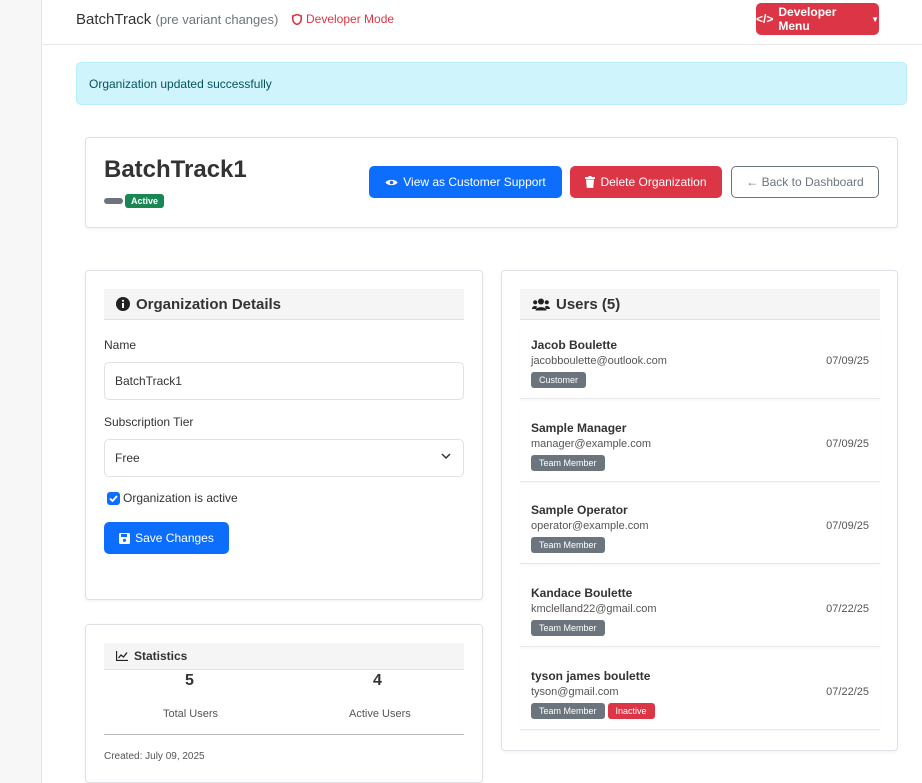 Image resolution: width=922 pixels, height=783 pixels. Describe the element at coordinates (145, 201) in the screenshot. I see `status-badge: Active` at that location.